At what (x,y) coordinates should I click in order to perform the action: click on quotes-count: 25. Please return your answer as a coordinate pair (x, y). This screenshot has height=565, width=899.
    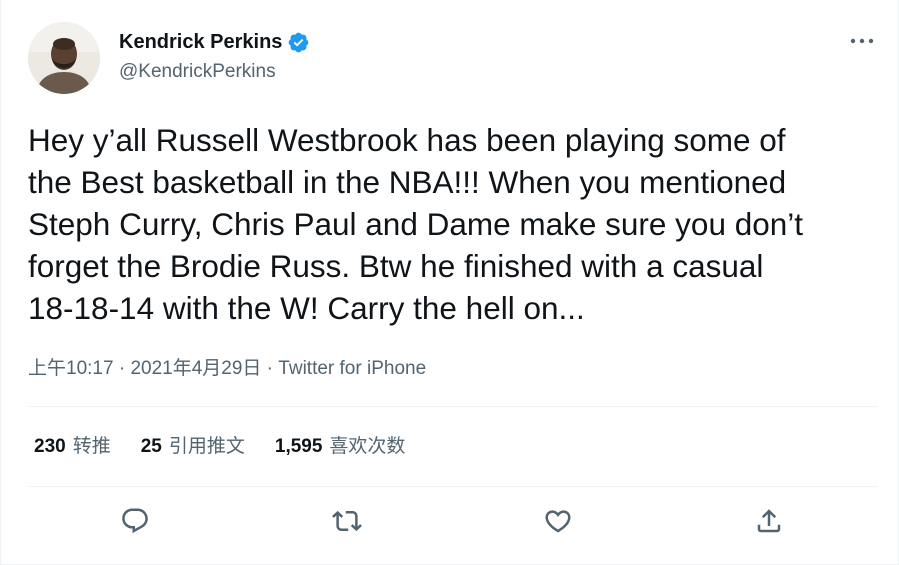
    Looking at the image, I should click on (151, 446).